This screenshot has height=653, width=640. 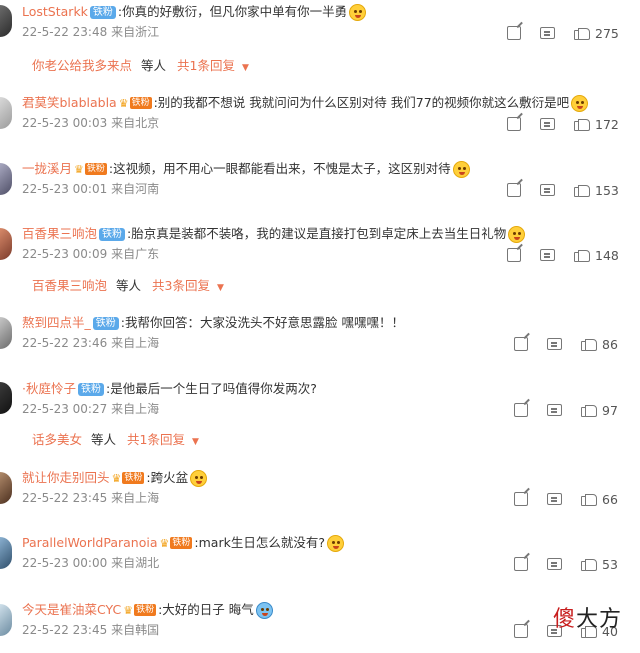 I want to click on username: 一拢溪月, so click(x=47, y=169).